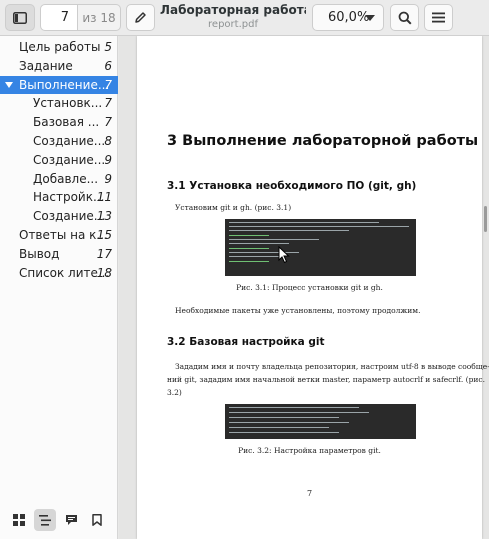 The image size is (489, 539). What do you see at coordinates (309, 450) in the screenshot?
I see `figure-caption-3-2: Рис. 3.2: Настройка параметров git.` at bounding box center [309, 450].